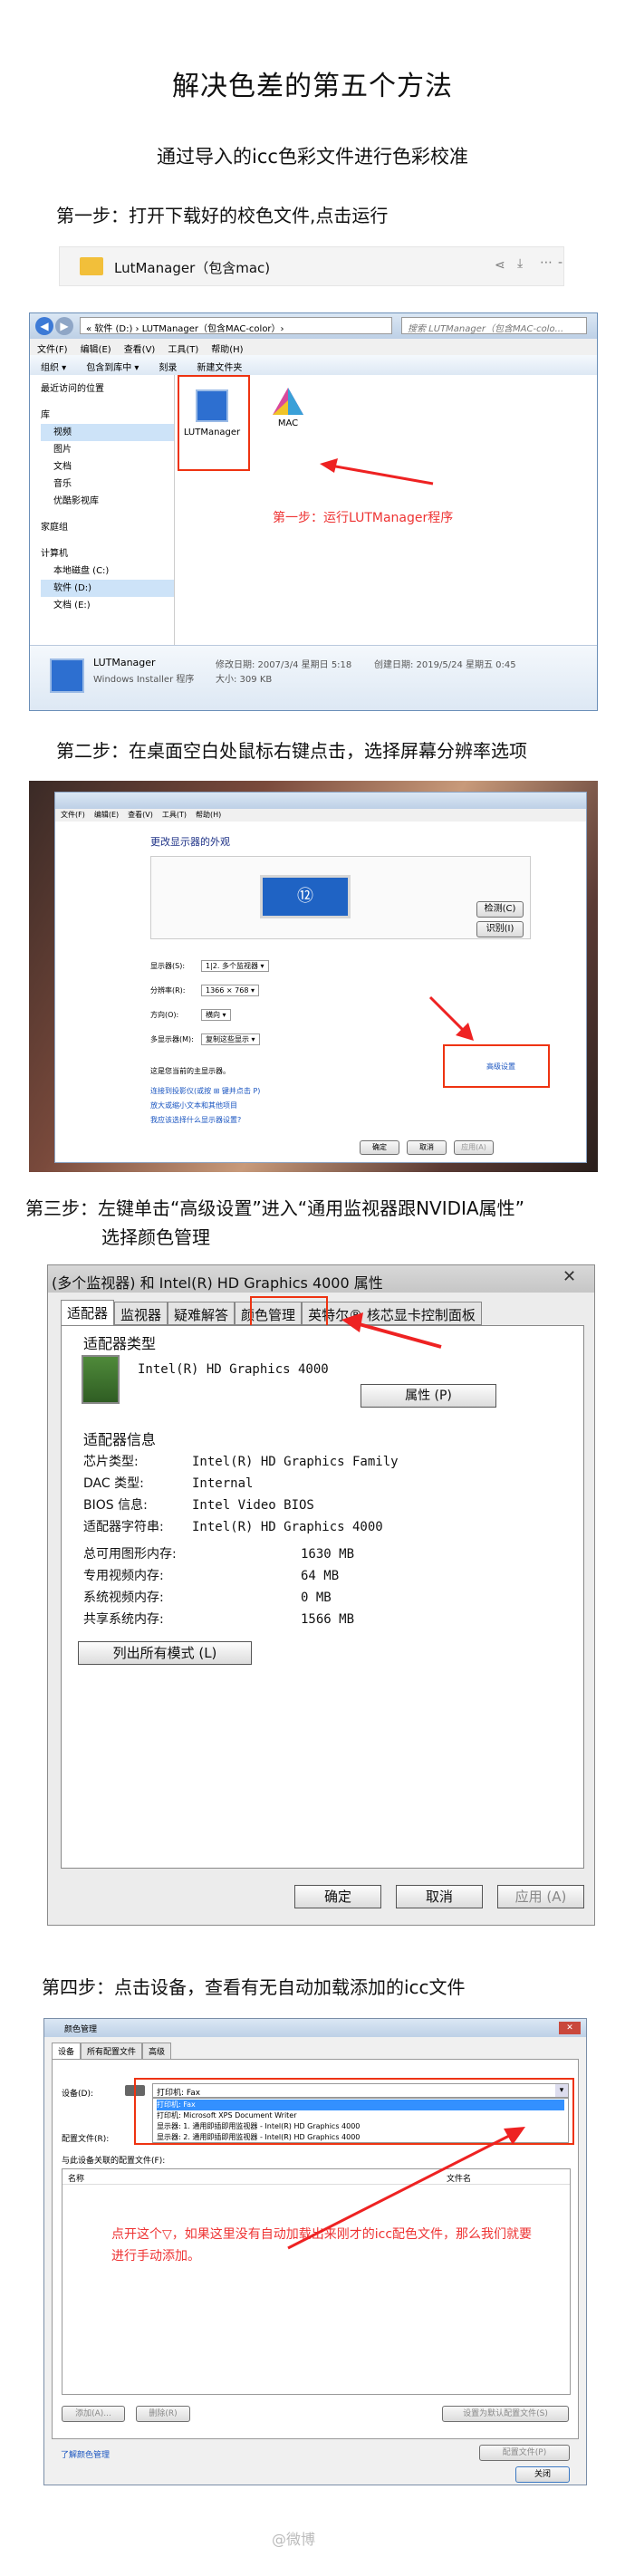 The height and width of the screenshot is (2576, 625). I want to click on nav-item: 音乐, so click(108, 484).